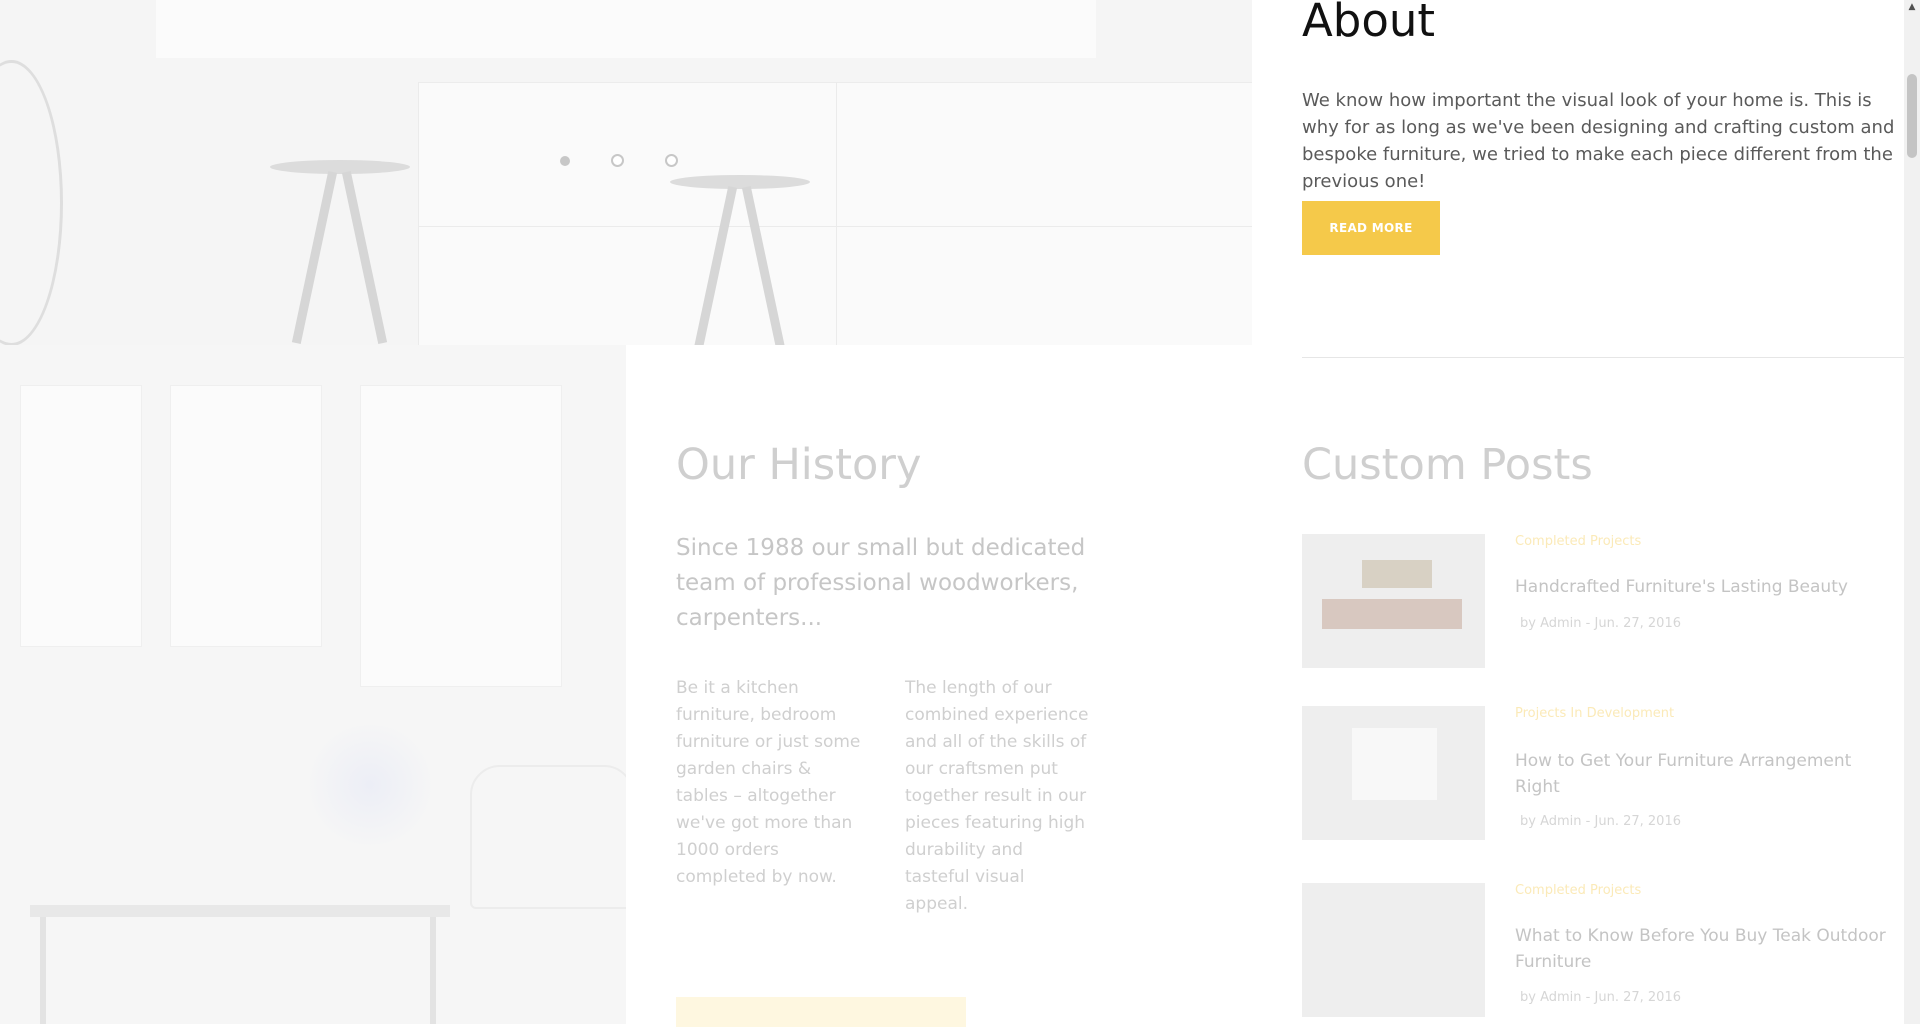 This screenshot has width=1920, height=1027. What do you see at coordinates (370, 785) in the screenshot?
I see `flower-vase` at bounding box center [370, 785].